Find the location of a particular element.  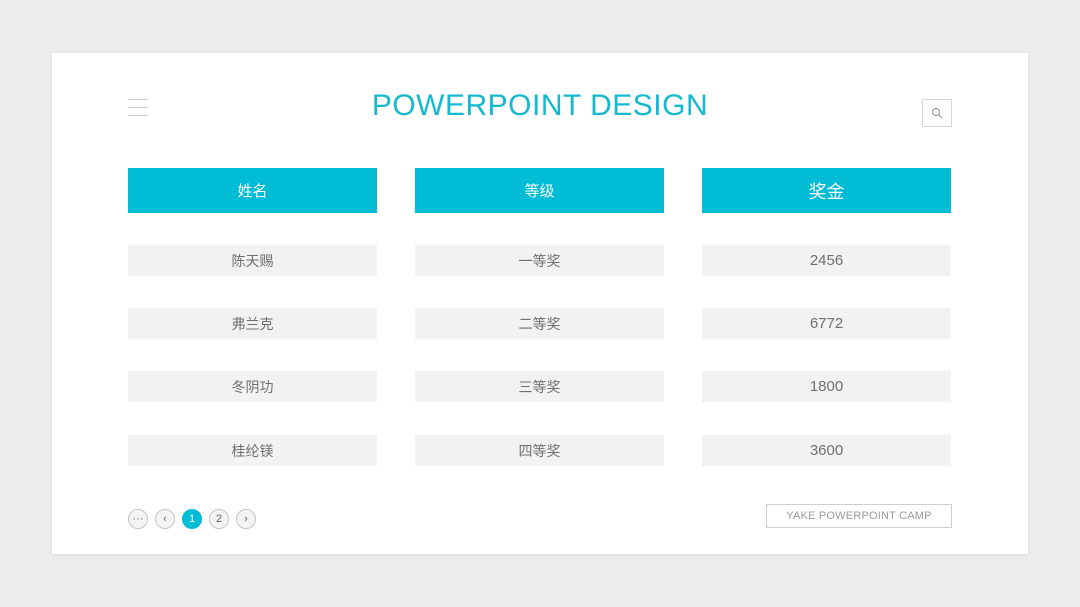

table-cell: 3600 is located at coordinates (826, 450).